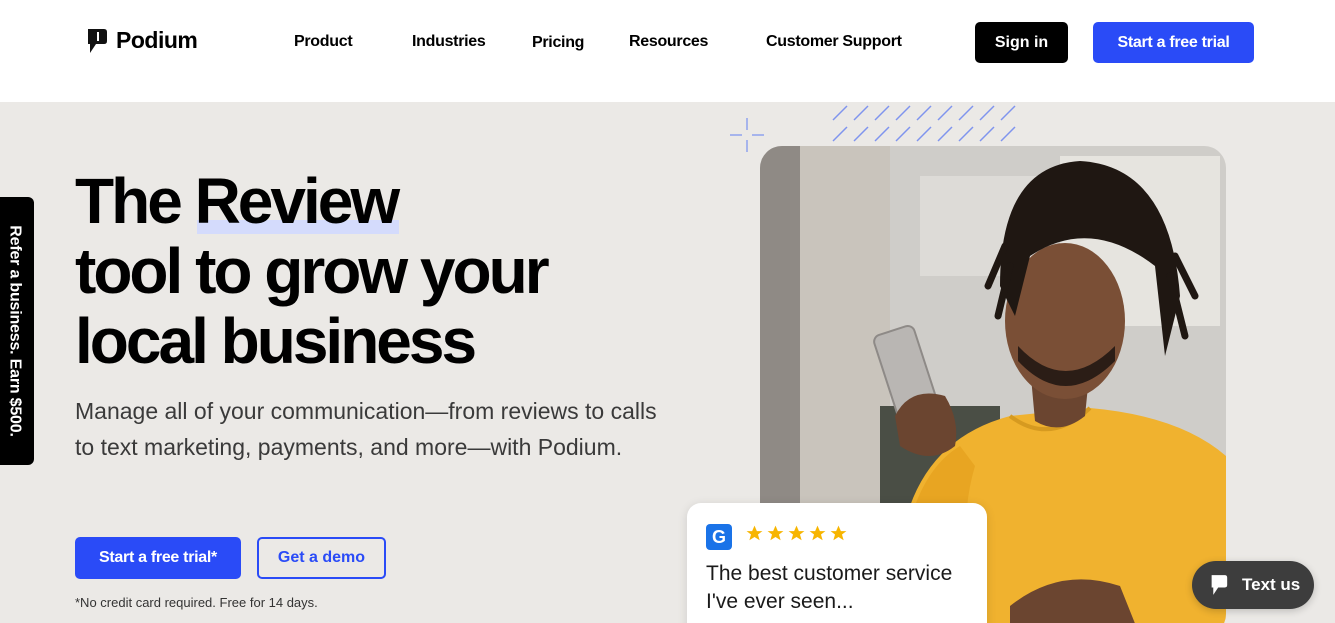 This screenshot has width=1335, height=623. I want to click on star-rating, so click(796, 533).